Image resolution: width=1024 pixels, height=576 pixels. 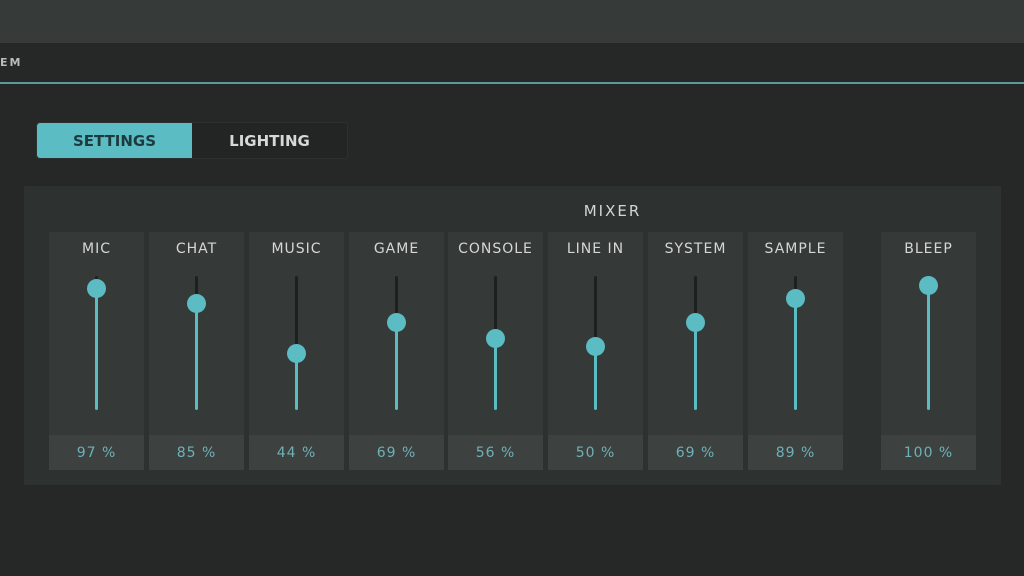 I want to click on tab-bar: SETTINGS LIGHTING, so click(x=192, y=140).